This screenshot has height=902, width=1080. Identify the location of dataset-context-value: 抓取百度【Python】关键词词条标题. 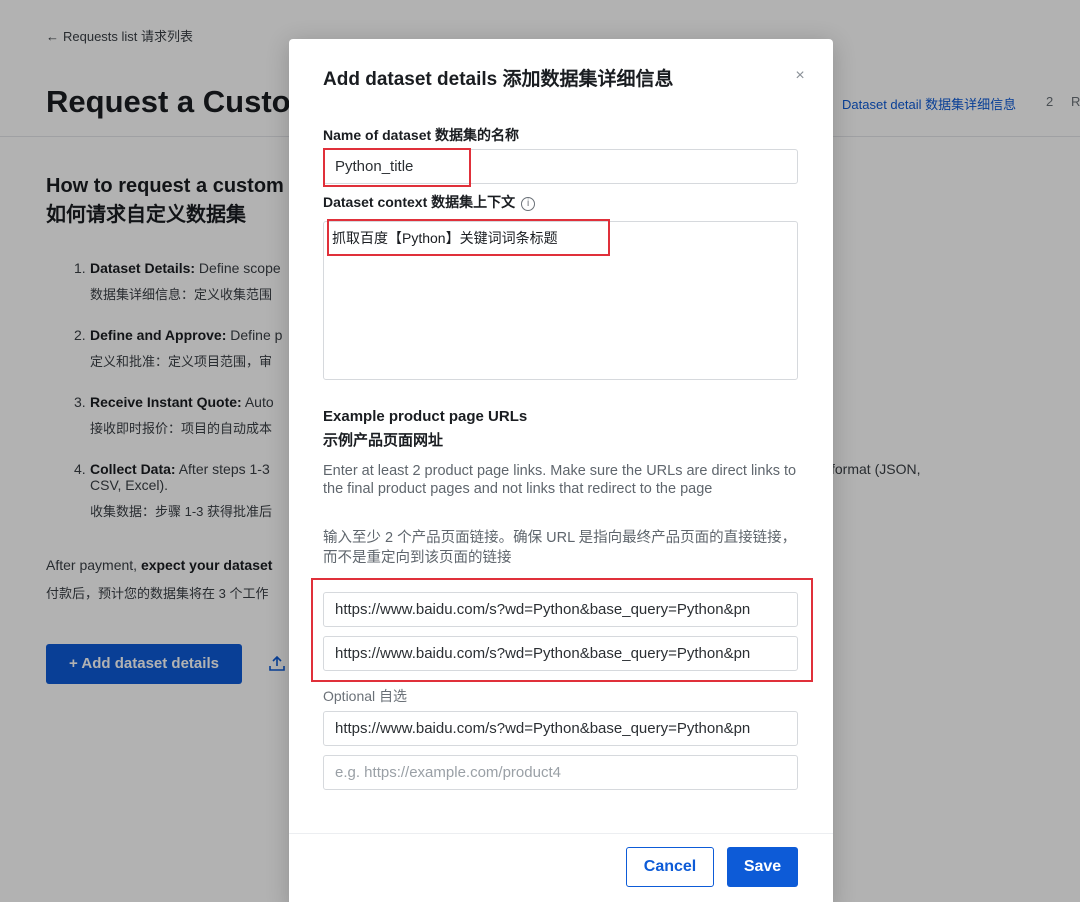
(445, 238).